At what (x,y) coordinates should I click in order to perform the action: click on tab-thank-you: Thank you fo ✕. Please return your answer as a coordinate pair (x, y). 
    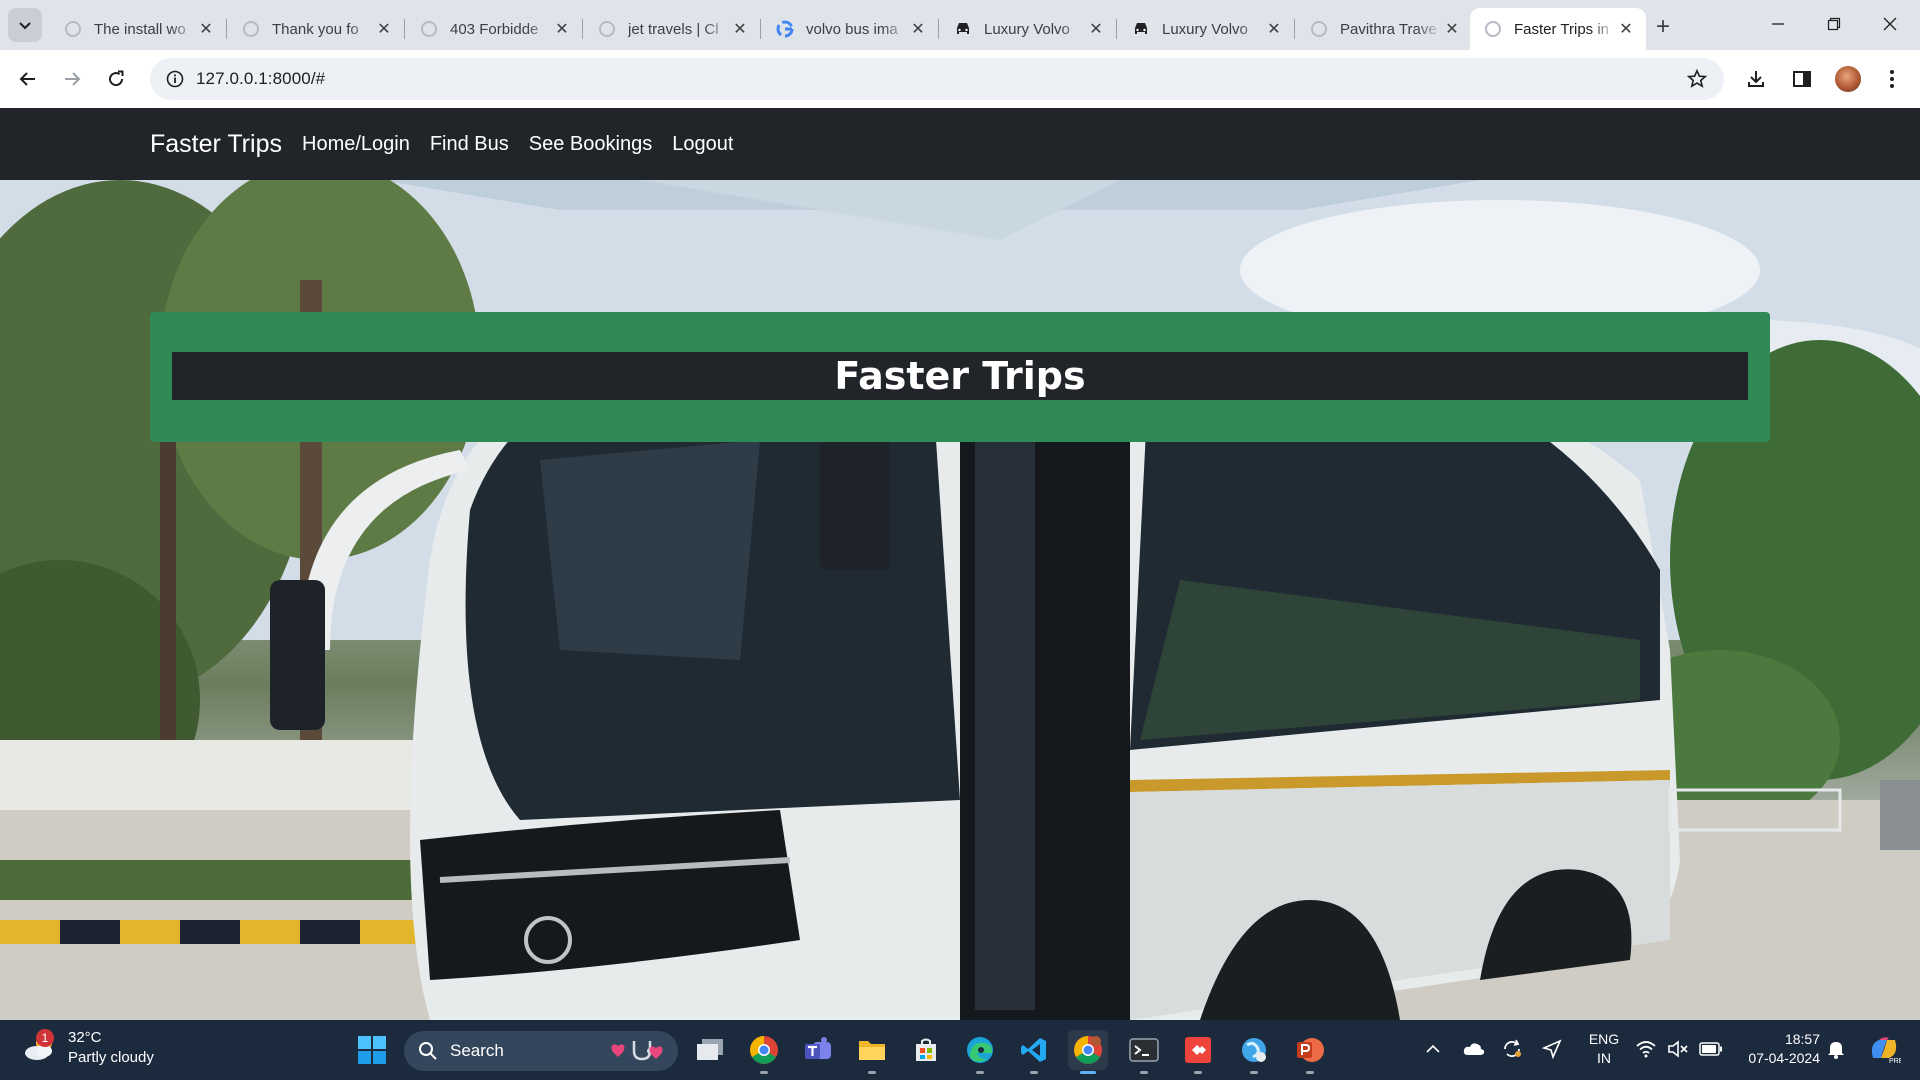
    Looking at the image, I should click on (316, 29).